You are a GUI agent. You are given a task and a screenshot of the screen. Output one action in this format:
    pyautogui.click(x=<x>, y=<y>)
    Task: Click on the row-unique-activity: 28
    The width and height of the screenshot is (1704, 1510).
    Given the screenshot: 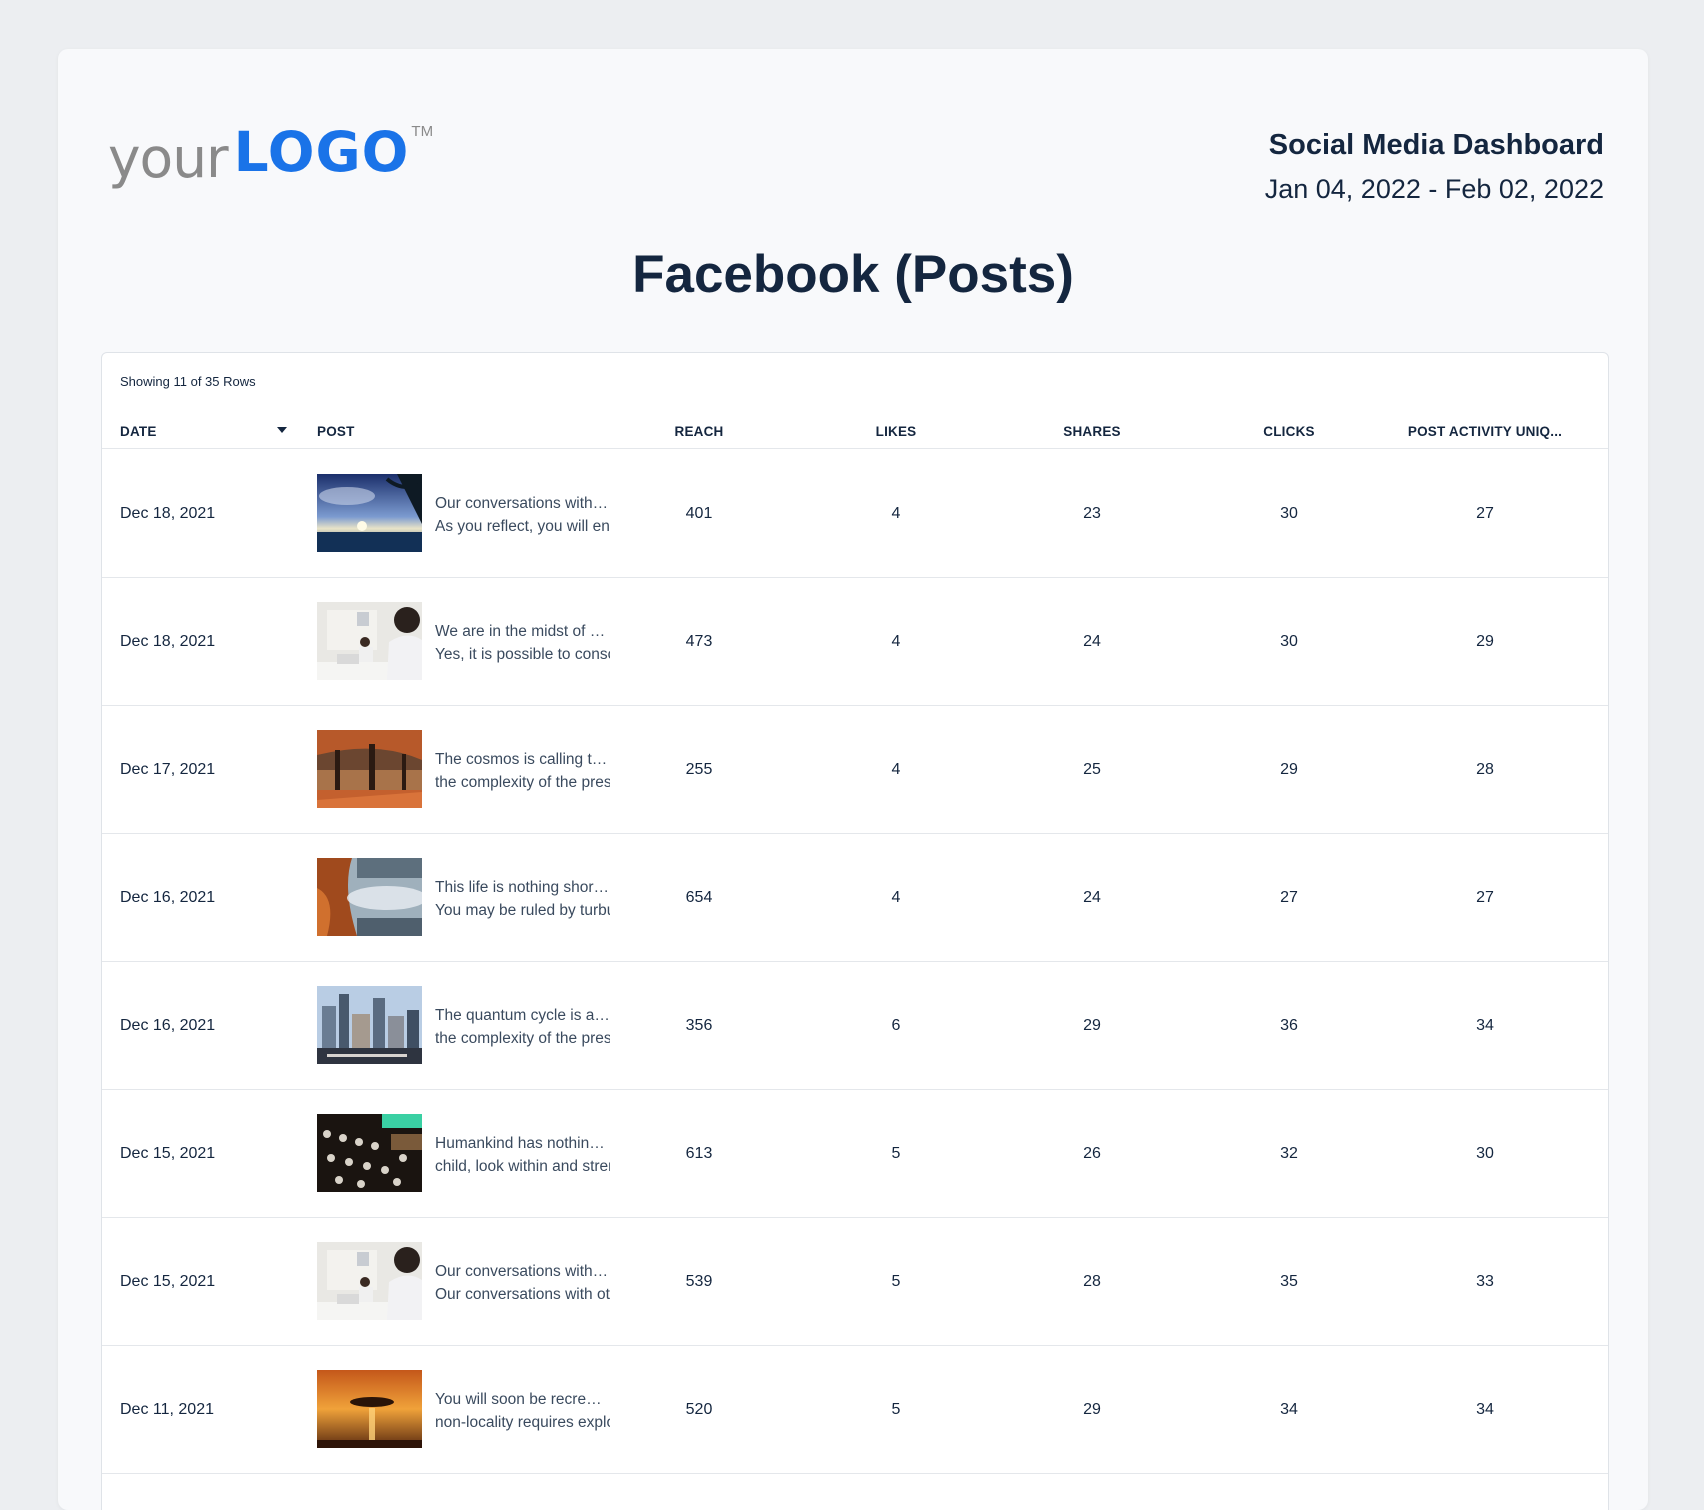 What is the action you would take?
    pyautogui.click(x=1485, y=769)
    